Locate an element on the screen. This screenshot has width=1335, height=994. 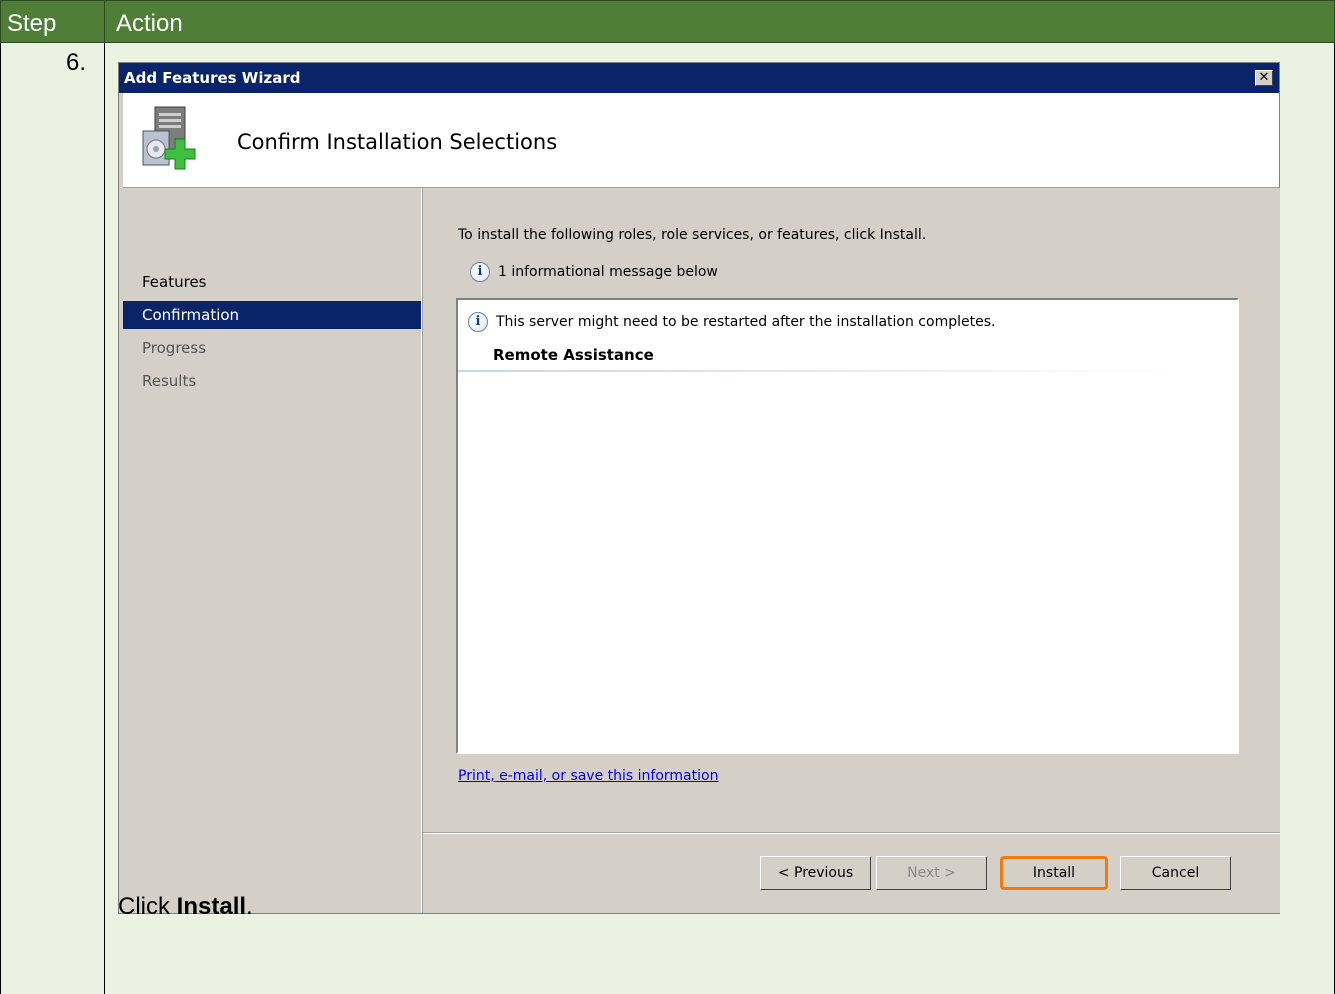
page-heading: Confirm Installation Selections is located at coordinates (397, 142).